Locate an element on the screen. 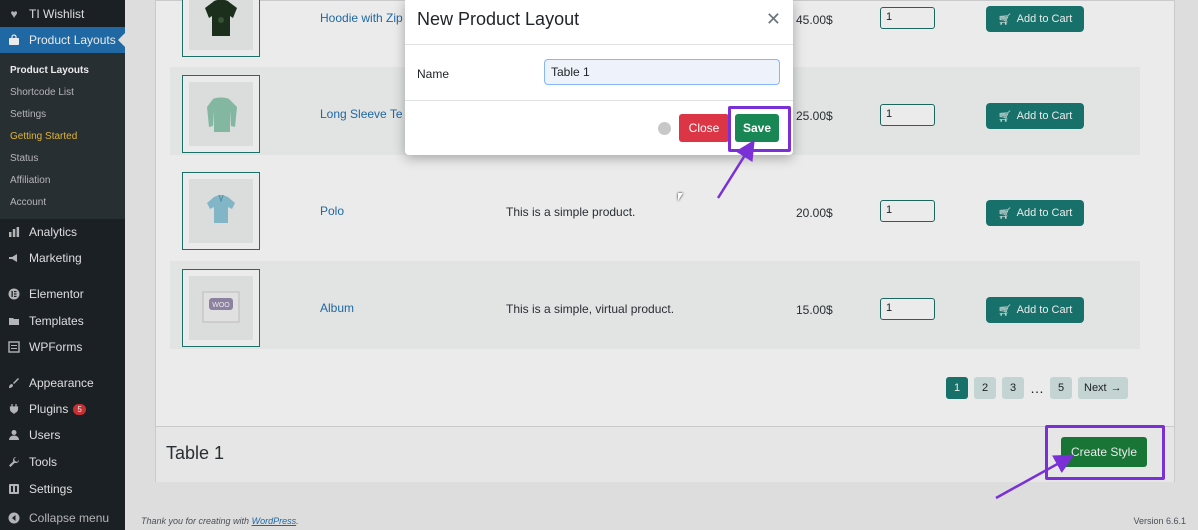  user-icon is located at coordinates (14, 435).